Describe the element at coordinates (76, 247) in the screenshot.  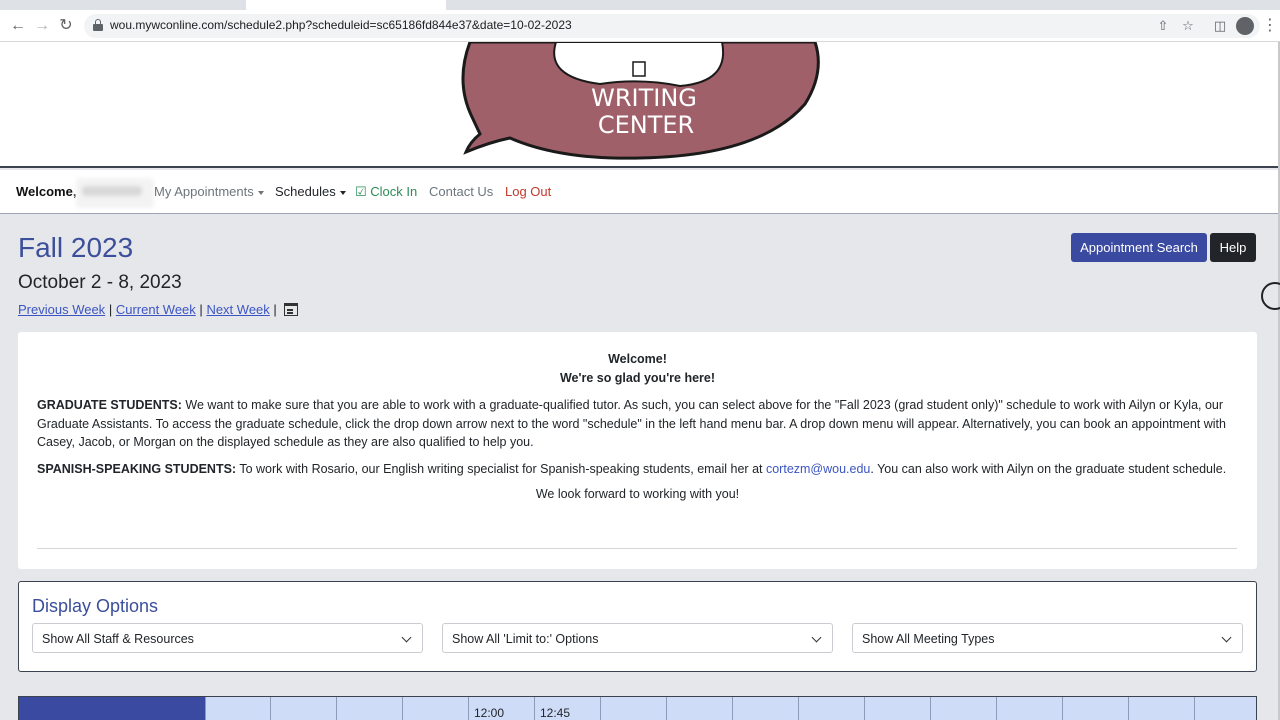
I see `page-title: Fall 2023` at that location.